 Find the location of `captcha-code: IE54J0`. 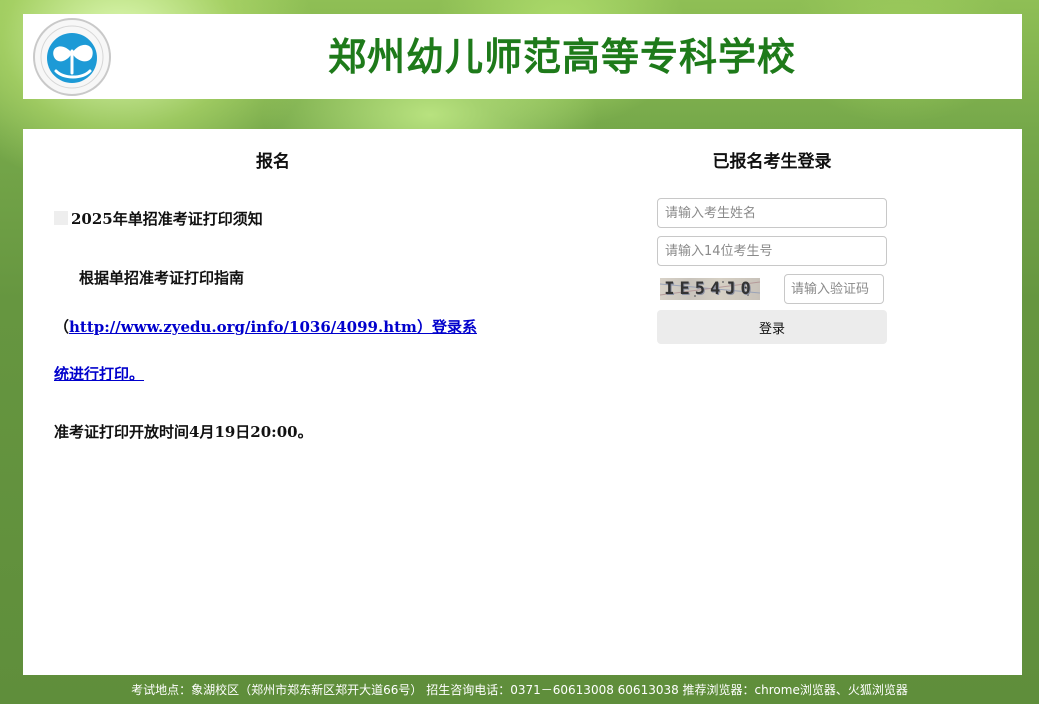

captcha-code: IE54J0 is located at coordinates (710, 289).